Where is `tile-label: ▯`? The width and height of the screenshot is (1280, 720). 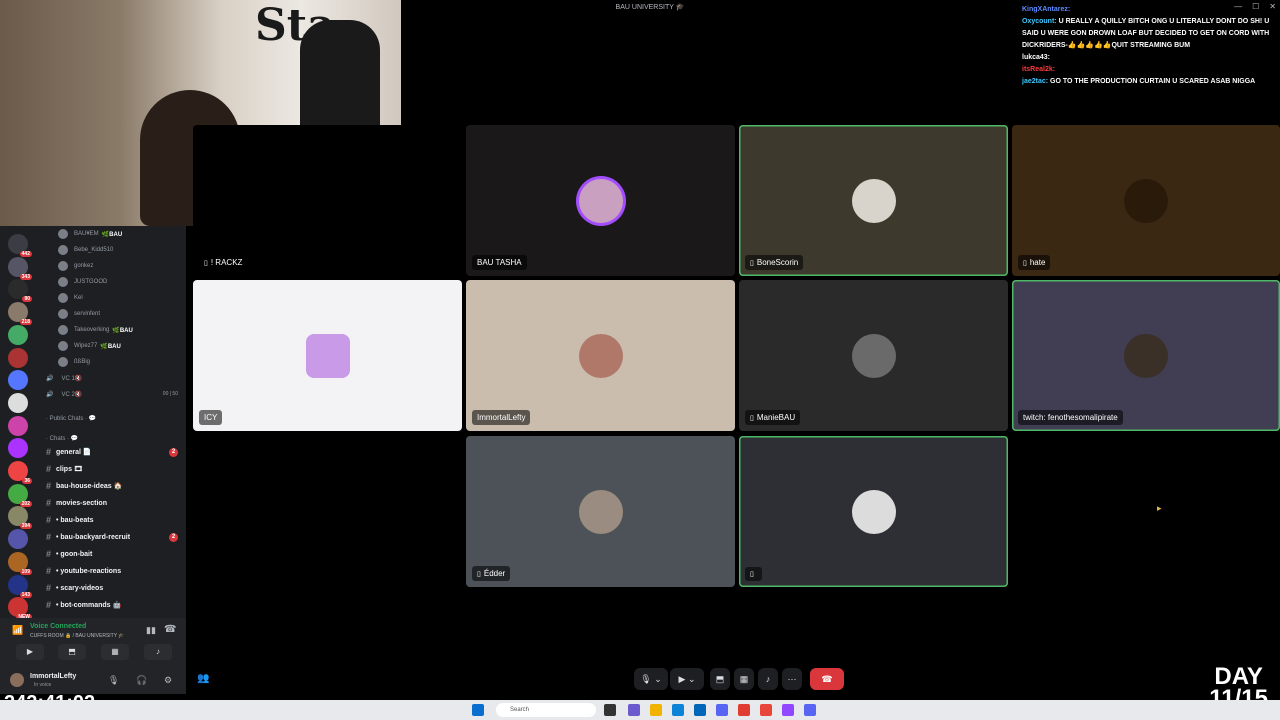 tile-label: ▯ is located at coordinates (753, 574).